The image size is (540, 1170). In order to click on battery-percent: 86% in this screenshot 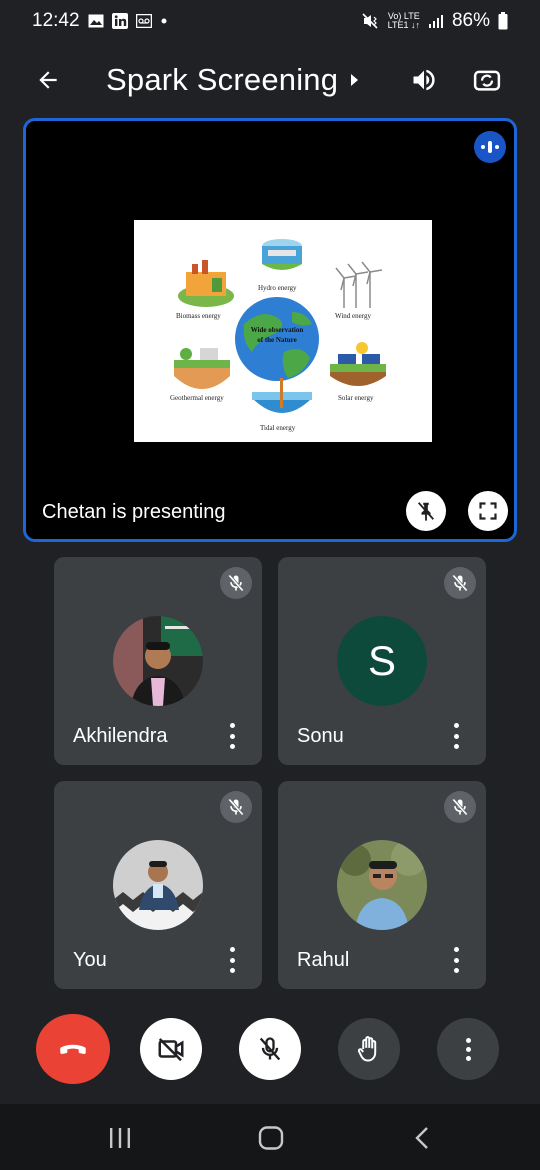, I will do `click(470, 20)`.